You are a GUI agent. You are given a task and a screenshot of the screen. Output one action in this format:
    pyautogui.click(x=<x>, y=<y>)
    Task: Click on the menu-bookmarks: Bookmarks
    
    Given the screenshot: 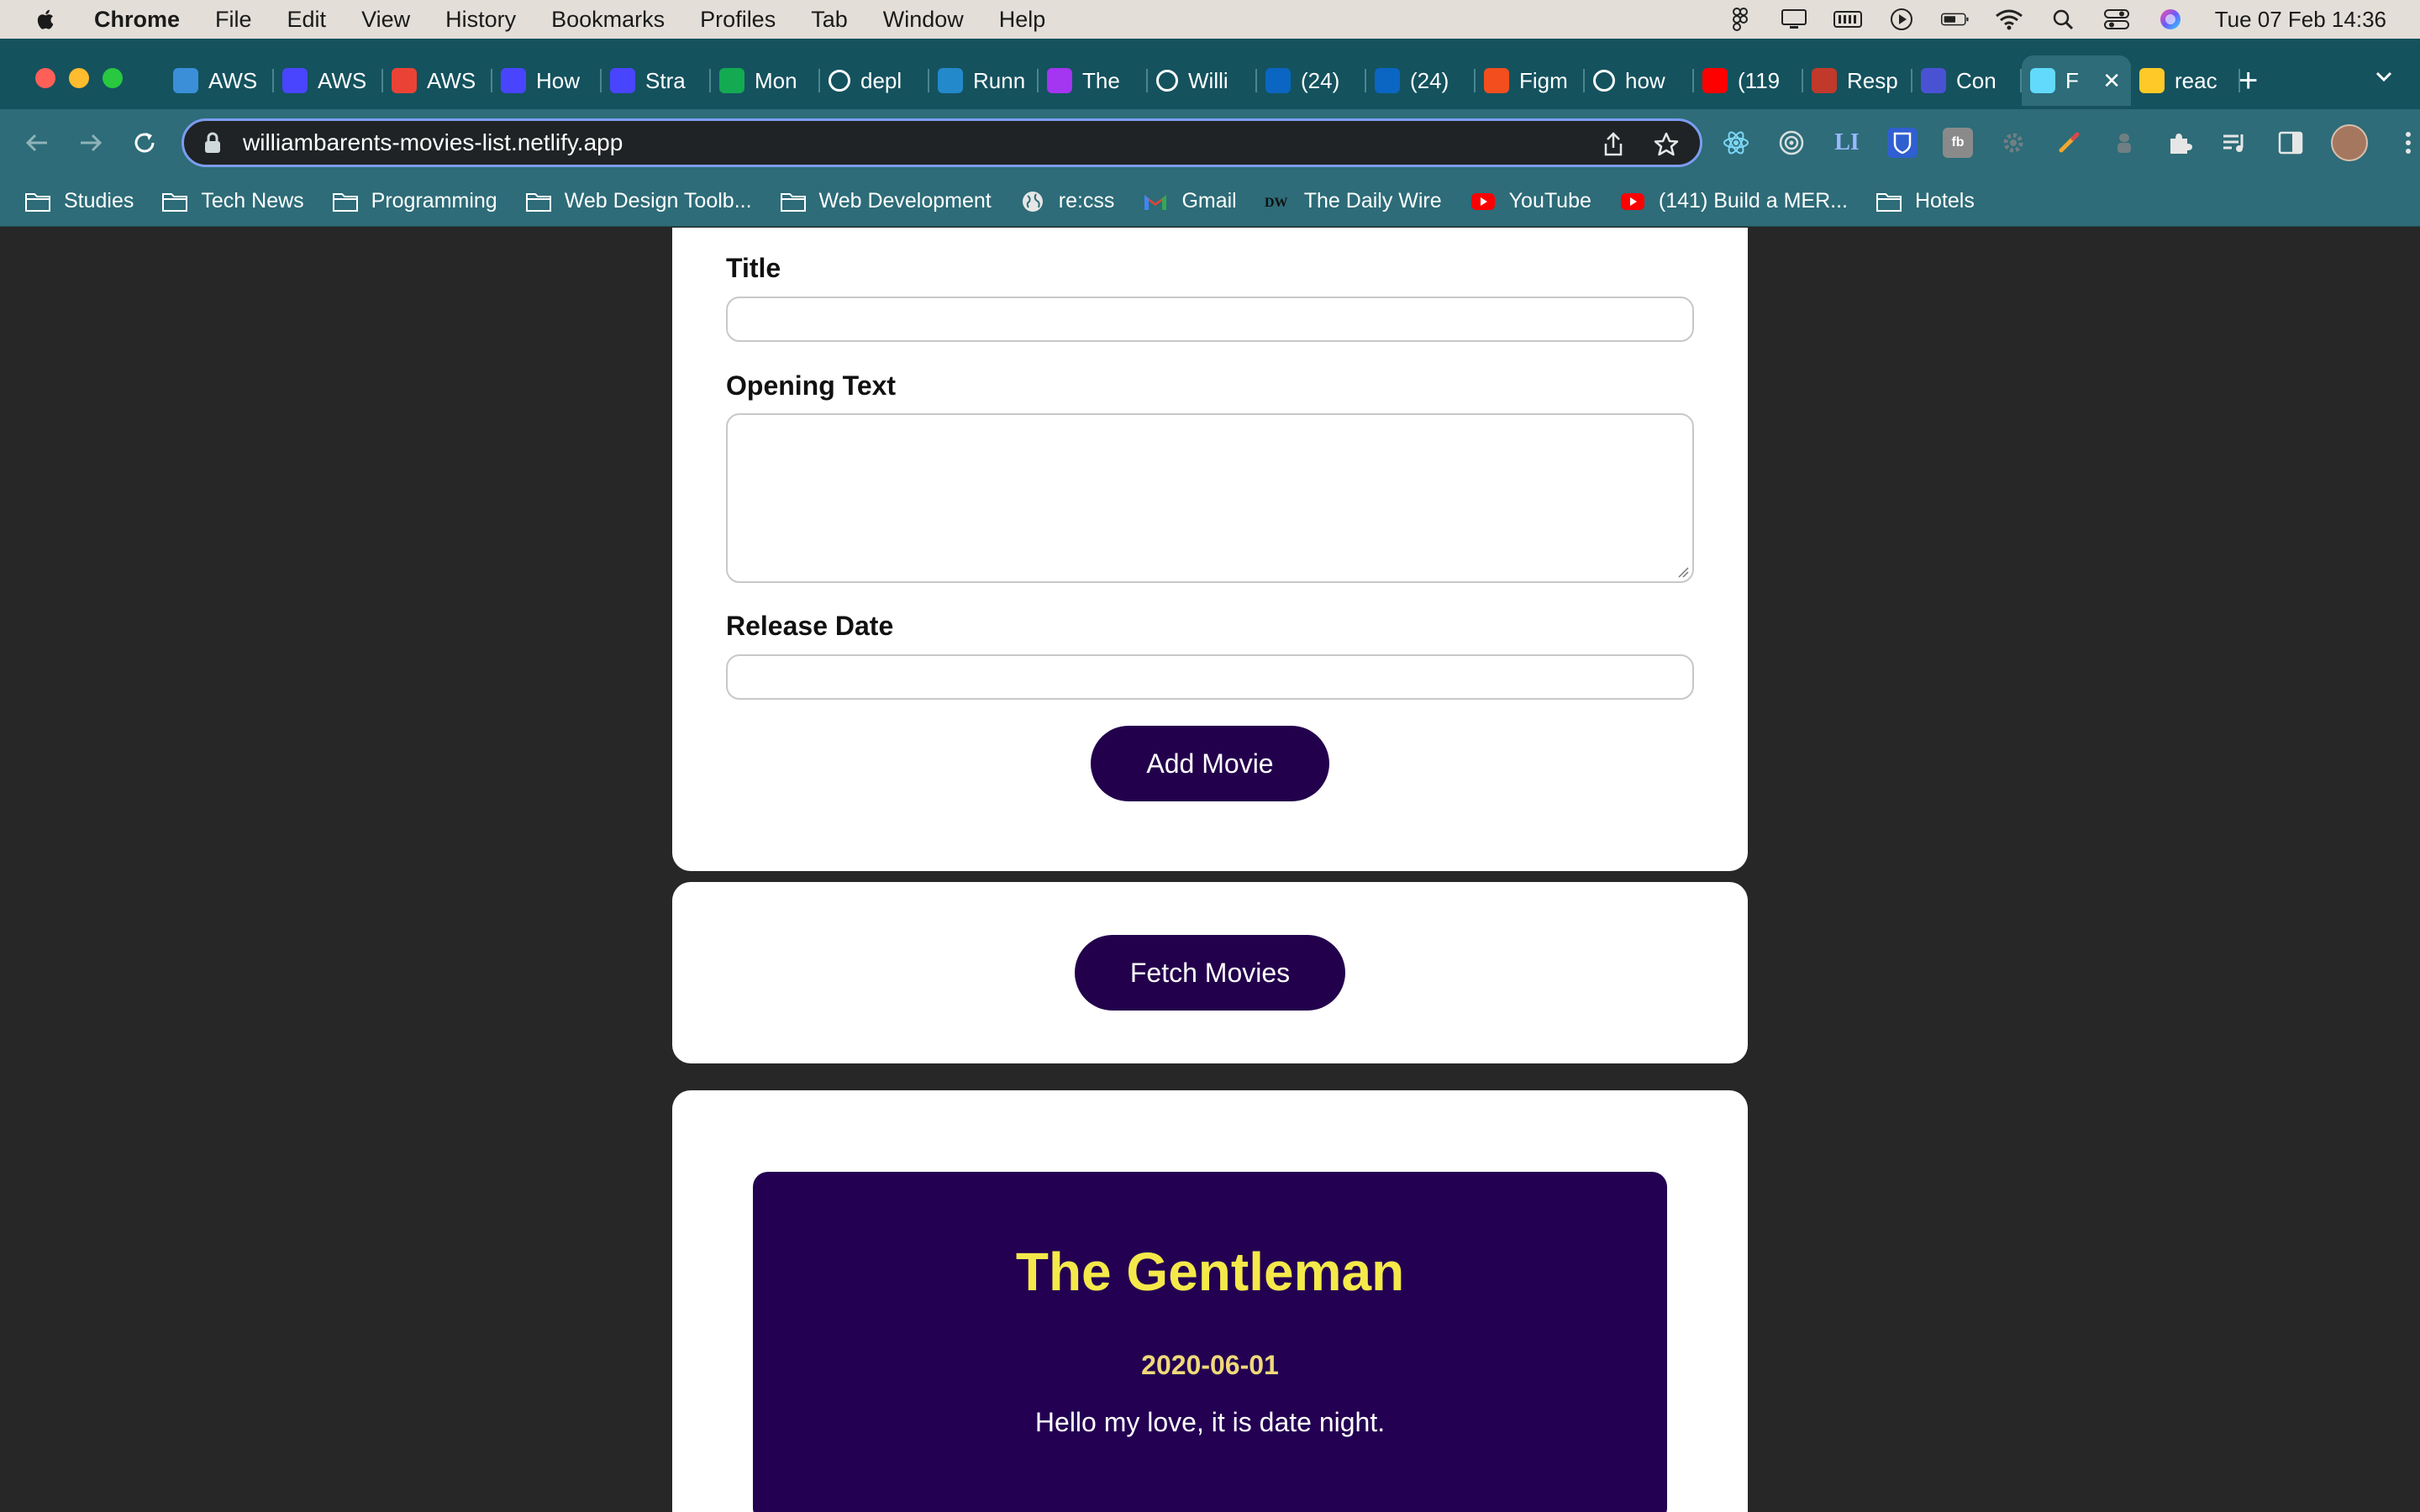 What is the action you would take?
    pyautogui.click(x=608, y=20)
    